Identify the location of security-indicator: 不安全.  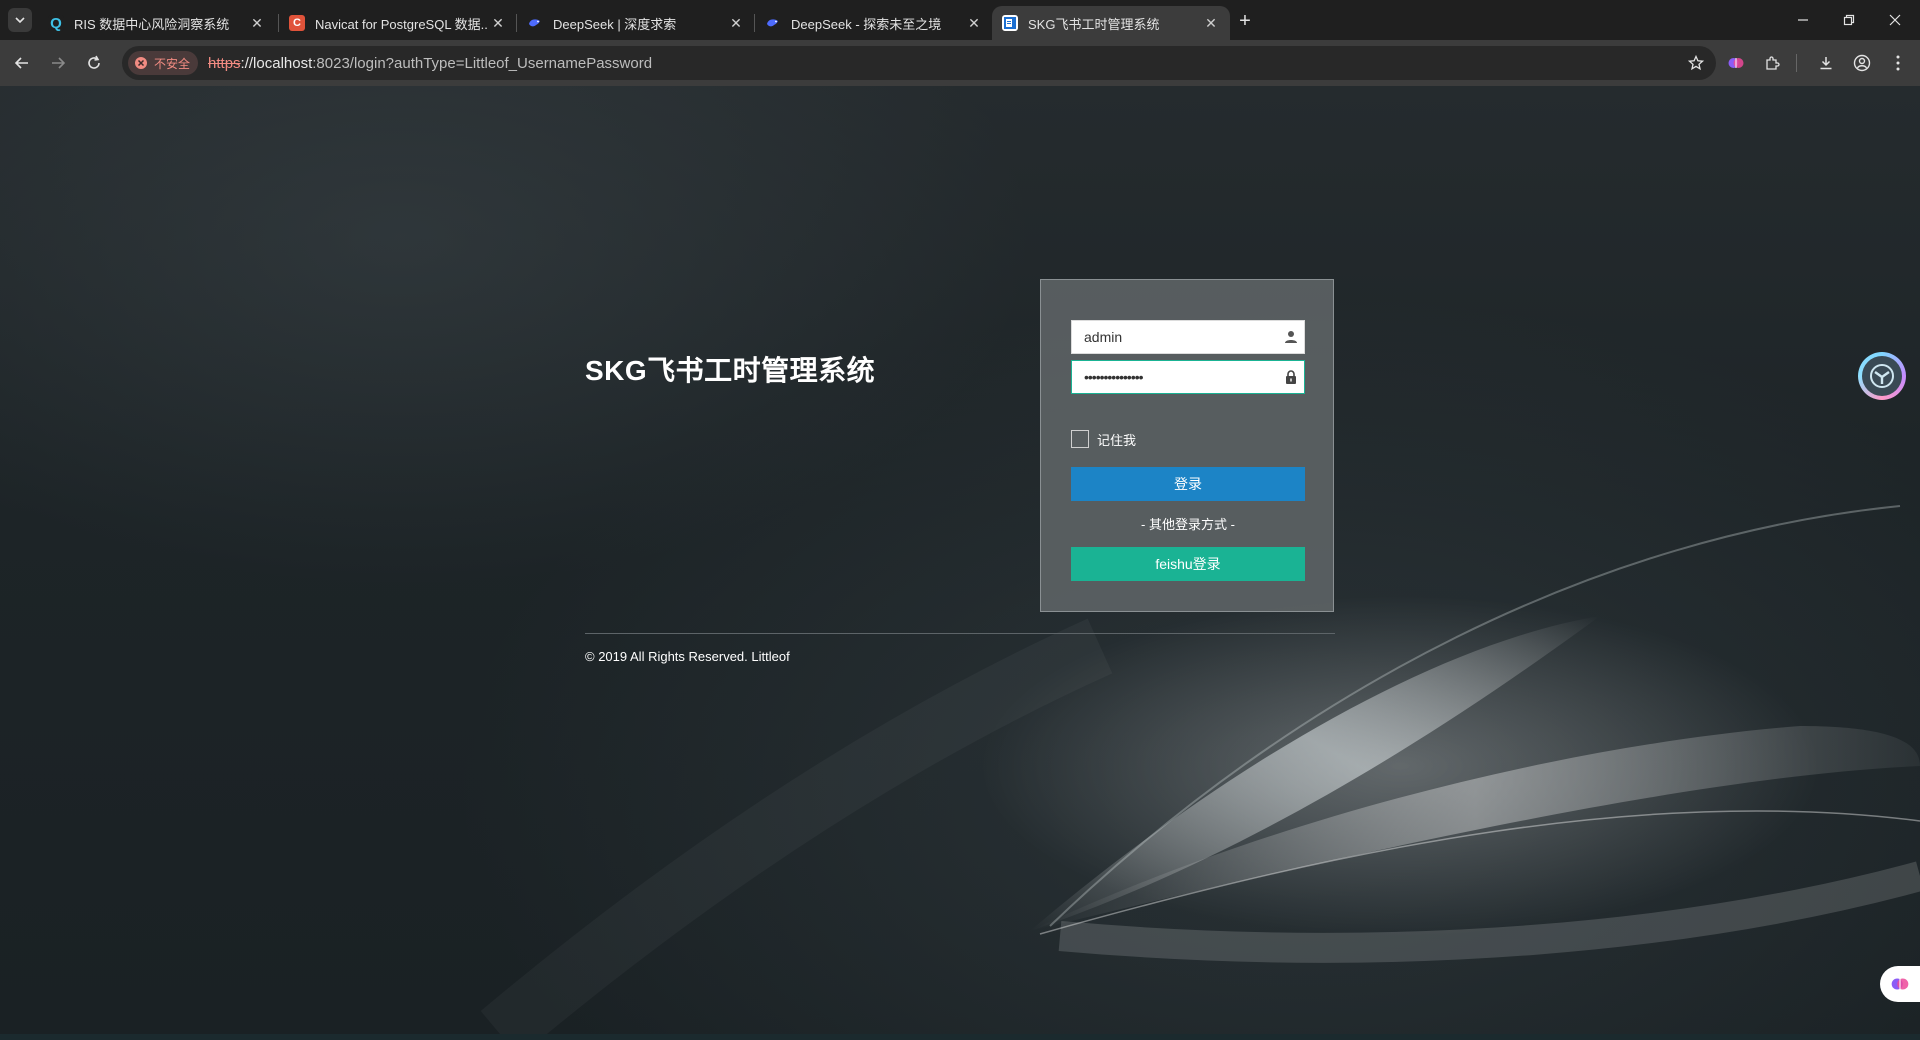
(163, 63).